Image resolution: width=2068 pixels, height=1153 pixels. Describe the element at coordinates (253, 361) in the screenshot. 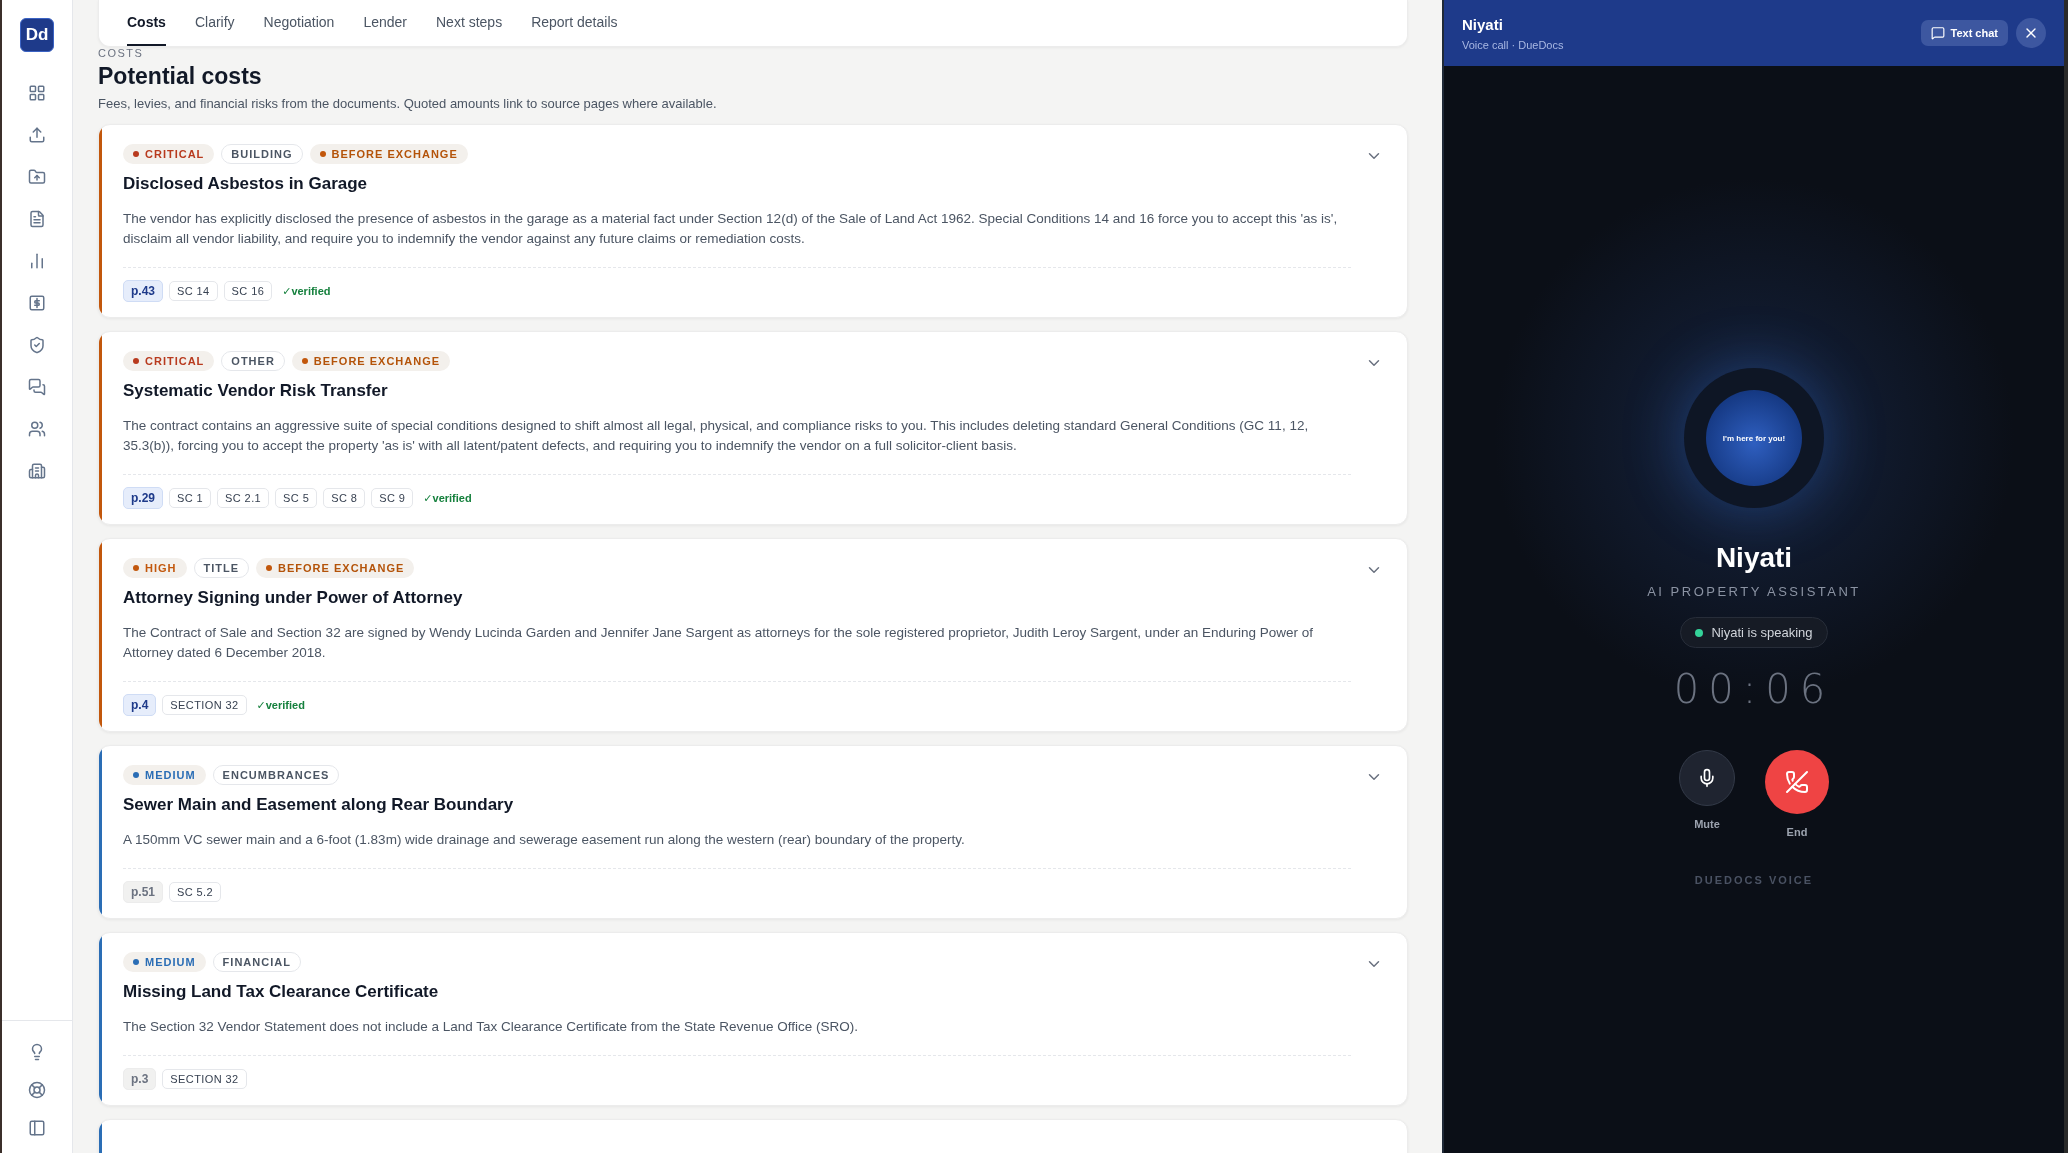

I see `category-tag: OTHER` at that location.